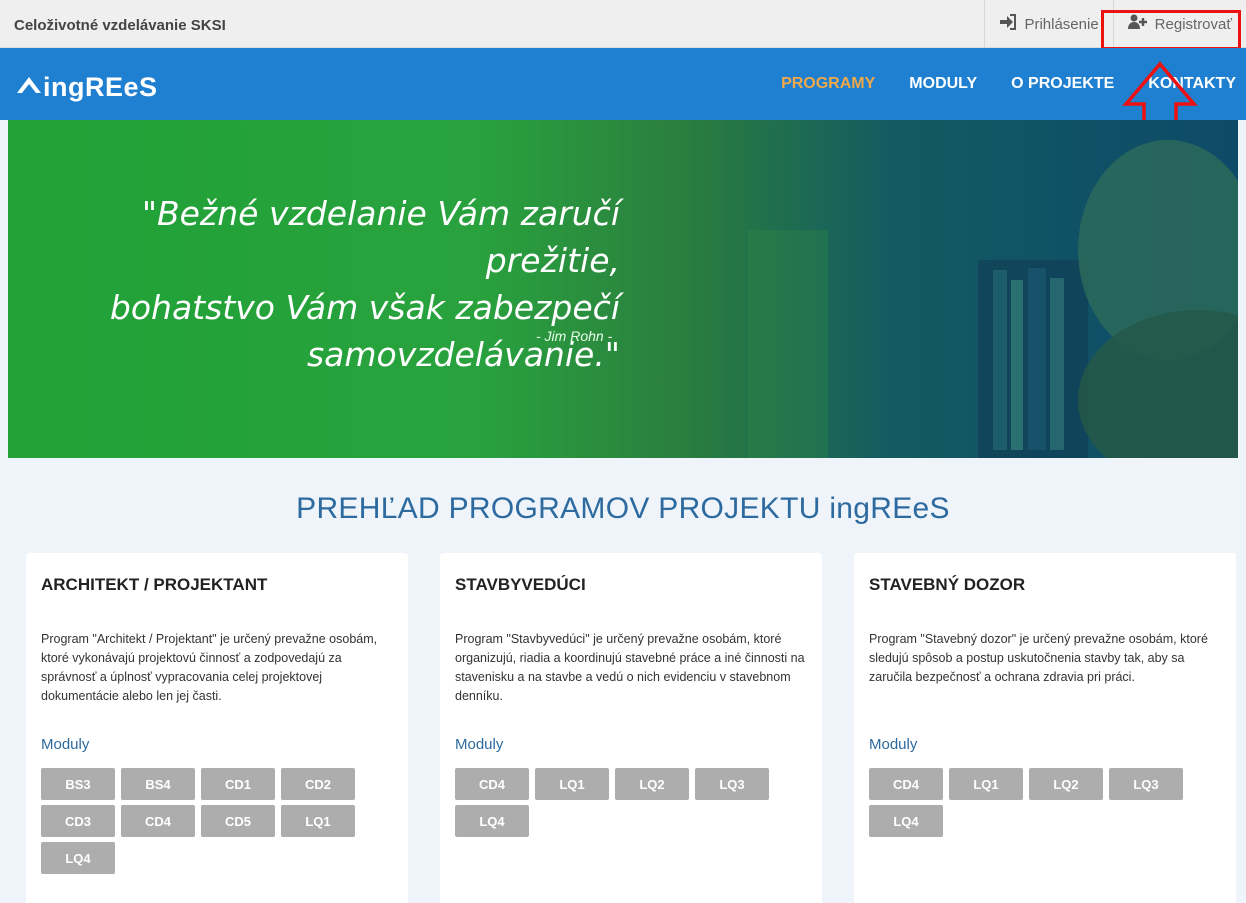  I want to click on sign-in-icon, so click(1008, 24).